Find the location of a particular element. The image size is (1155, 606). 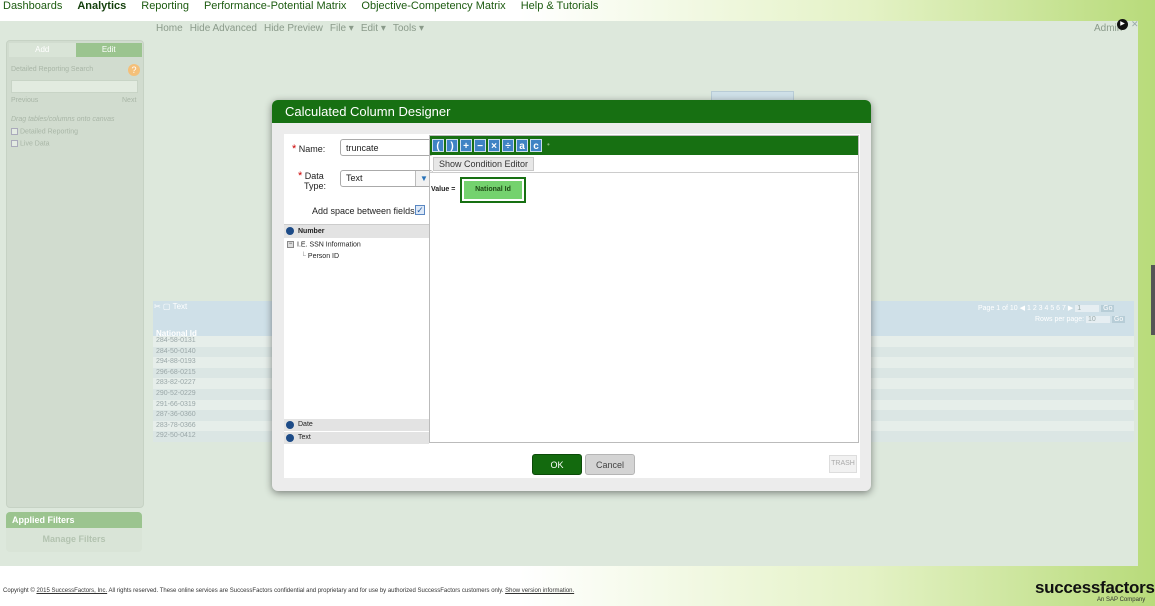

manage-filters-button: Manage Filters is located at coordinates (74, 539).